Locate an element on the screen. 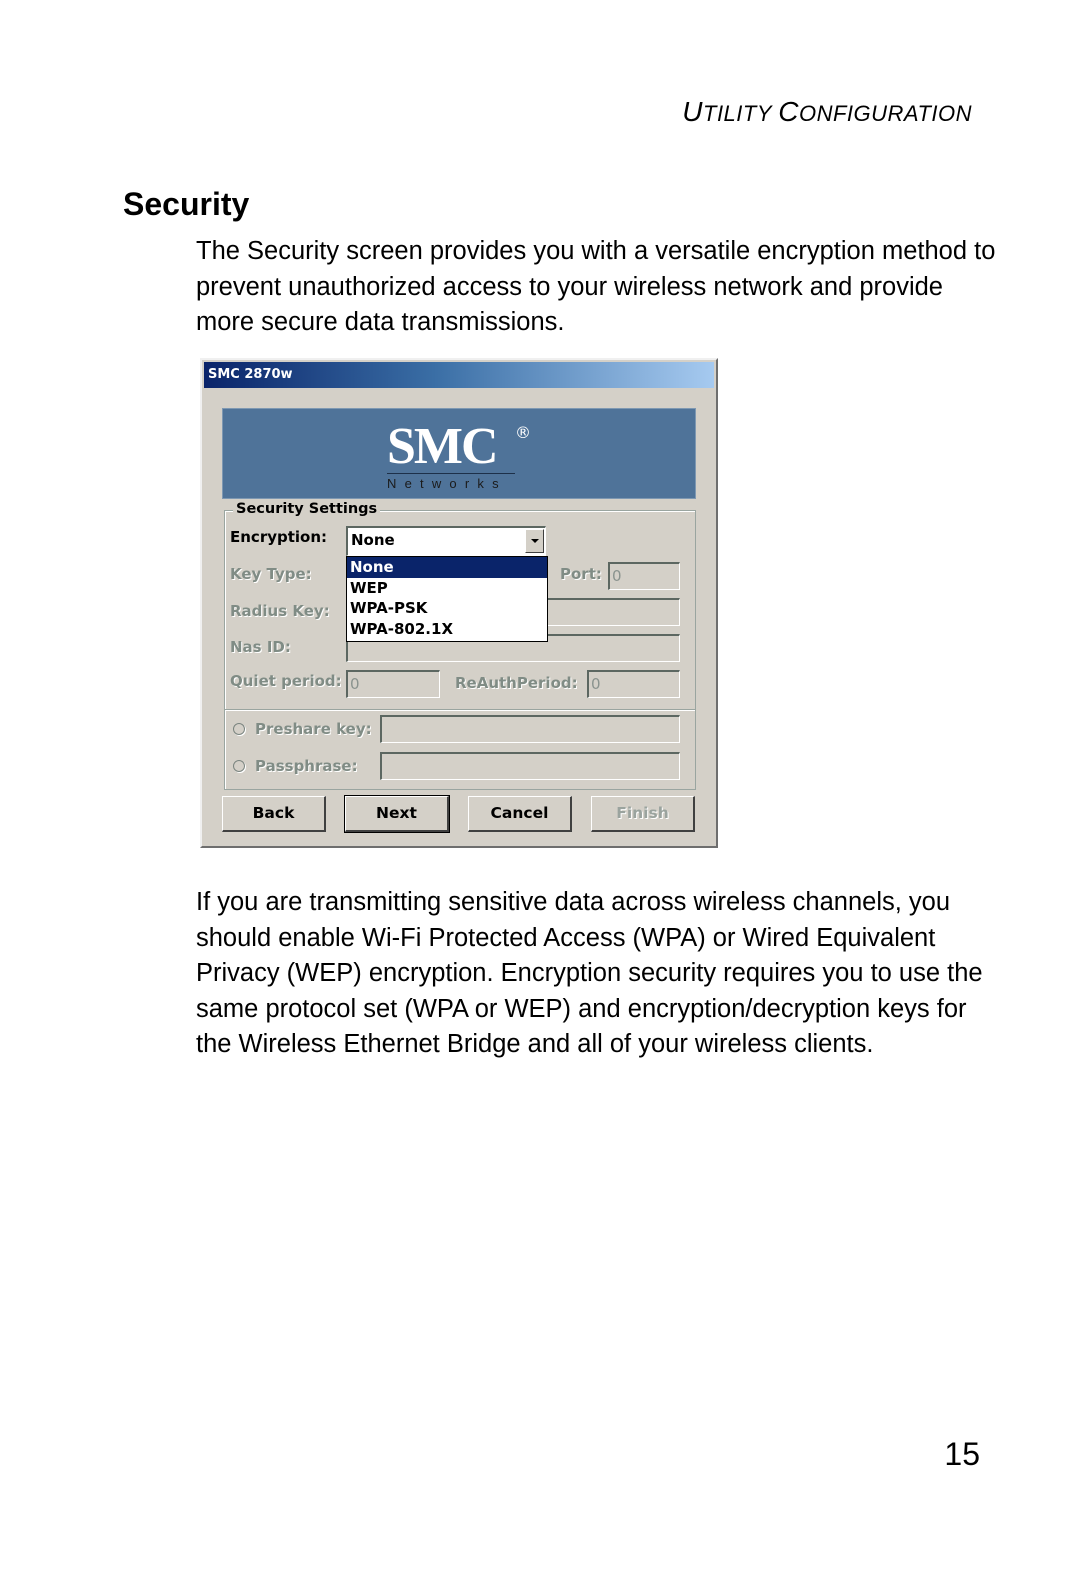 The image size is (1080, 1570). running-head-cap-u: U is located at coordinates (692, 111).